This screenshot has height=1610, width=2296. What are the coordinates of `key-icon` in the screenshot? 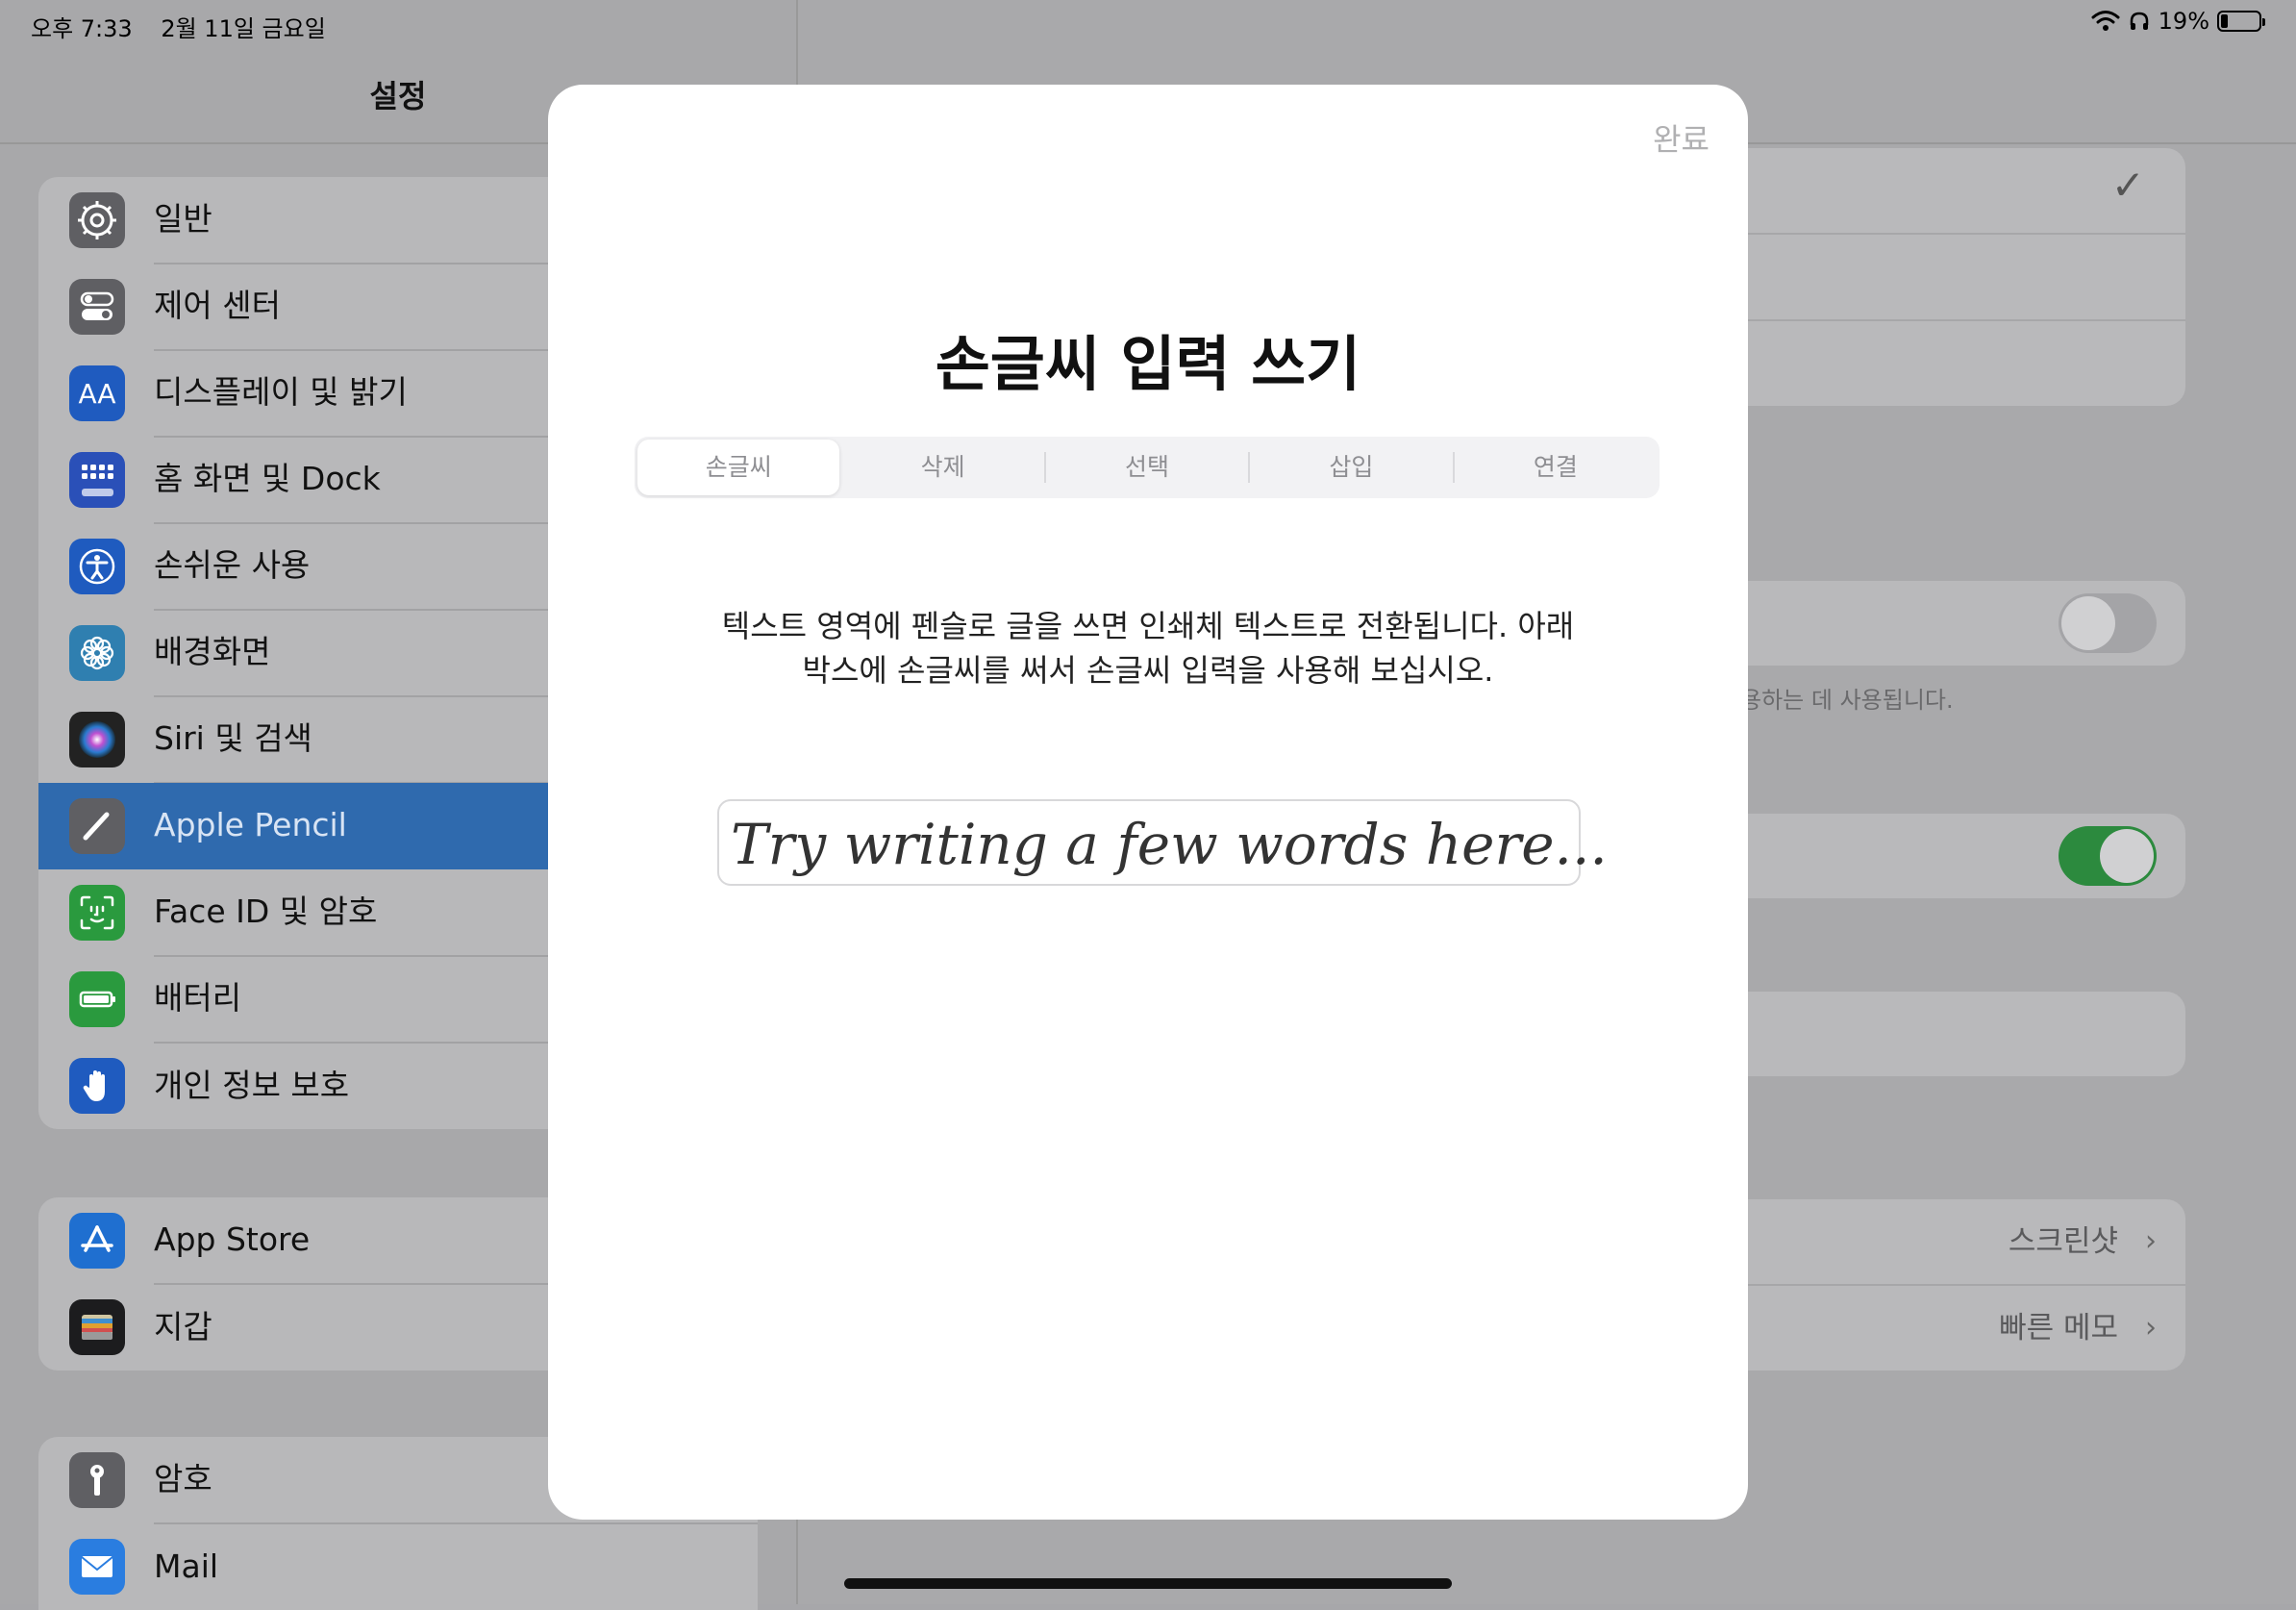 It's located at (97, 1480).